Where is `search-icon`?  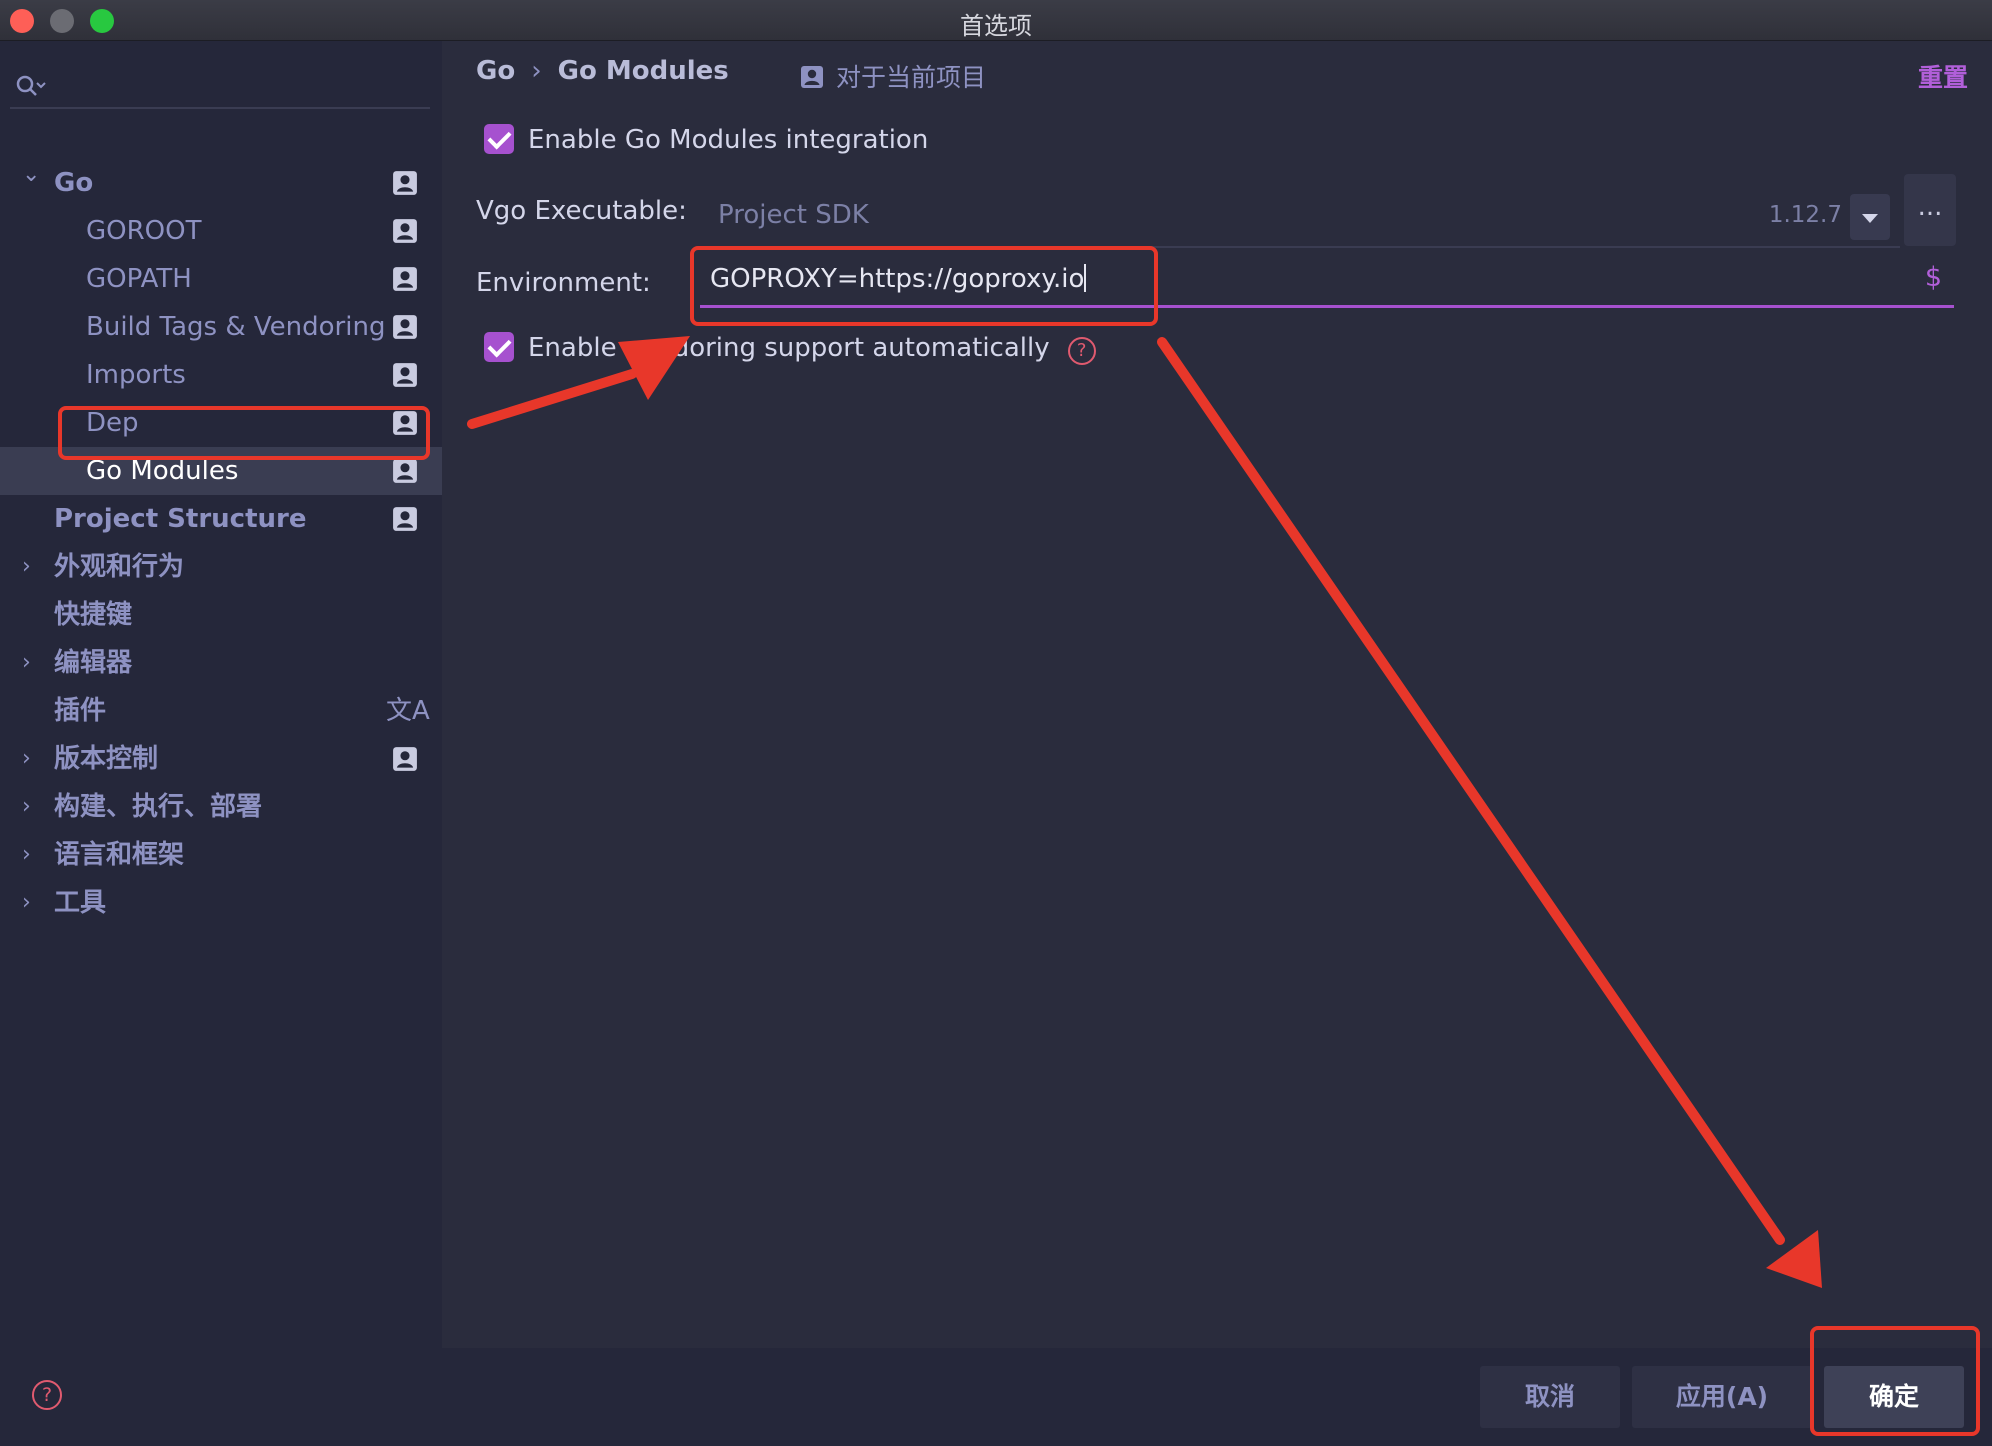
search-icon is located at coordinates (31, 85).